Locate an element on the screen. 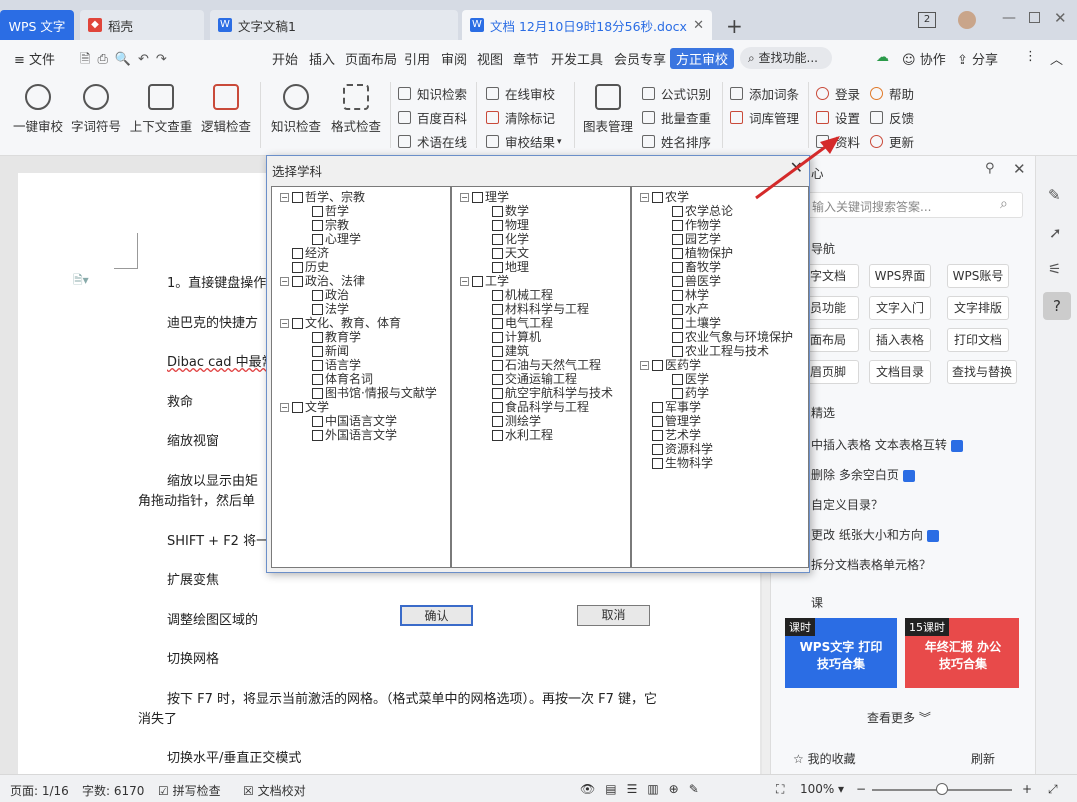 The height and width of the screenshot is (802, 1077). more-icon: ⋮ is located at coordinates (1030, 56).